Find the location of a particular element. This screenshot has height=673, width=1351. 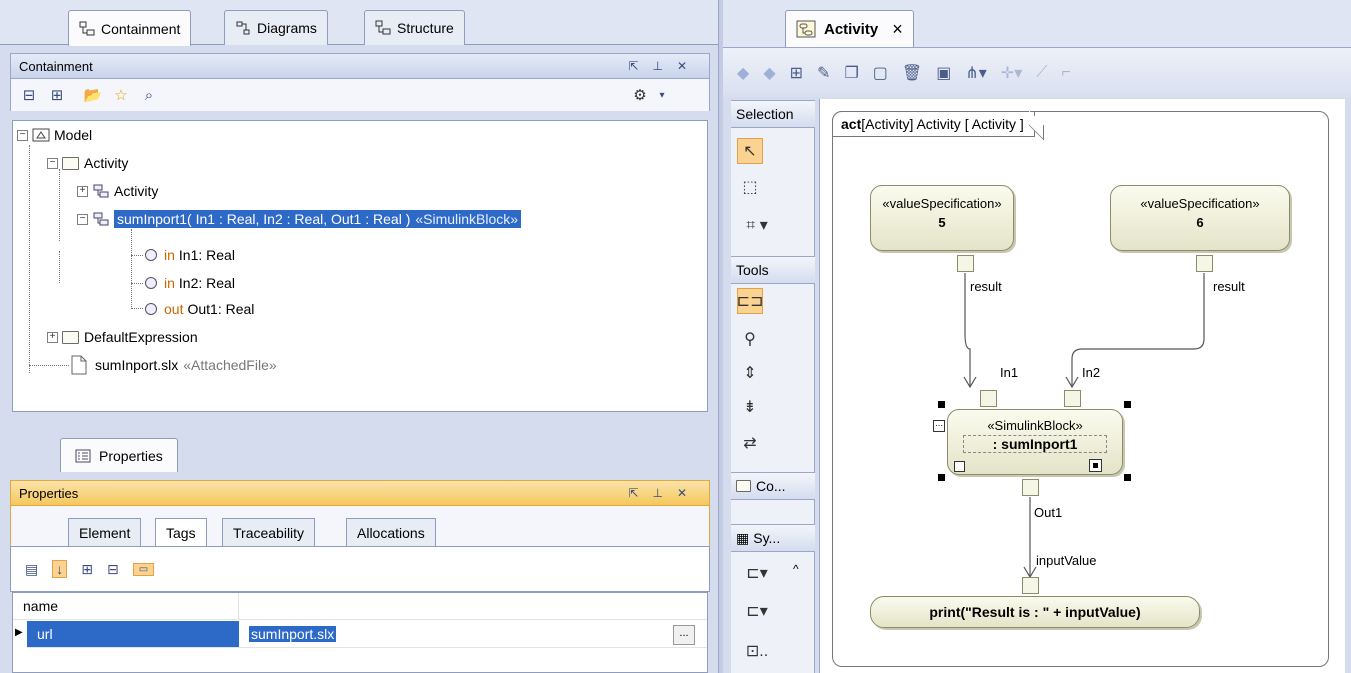

note-tool-icon: ⊏⊐ is located at coordinates (750, 301).